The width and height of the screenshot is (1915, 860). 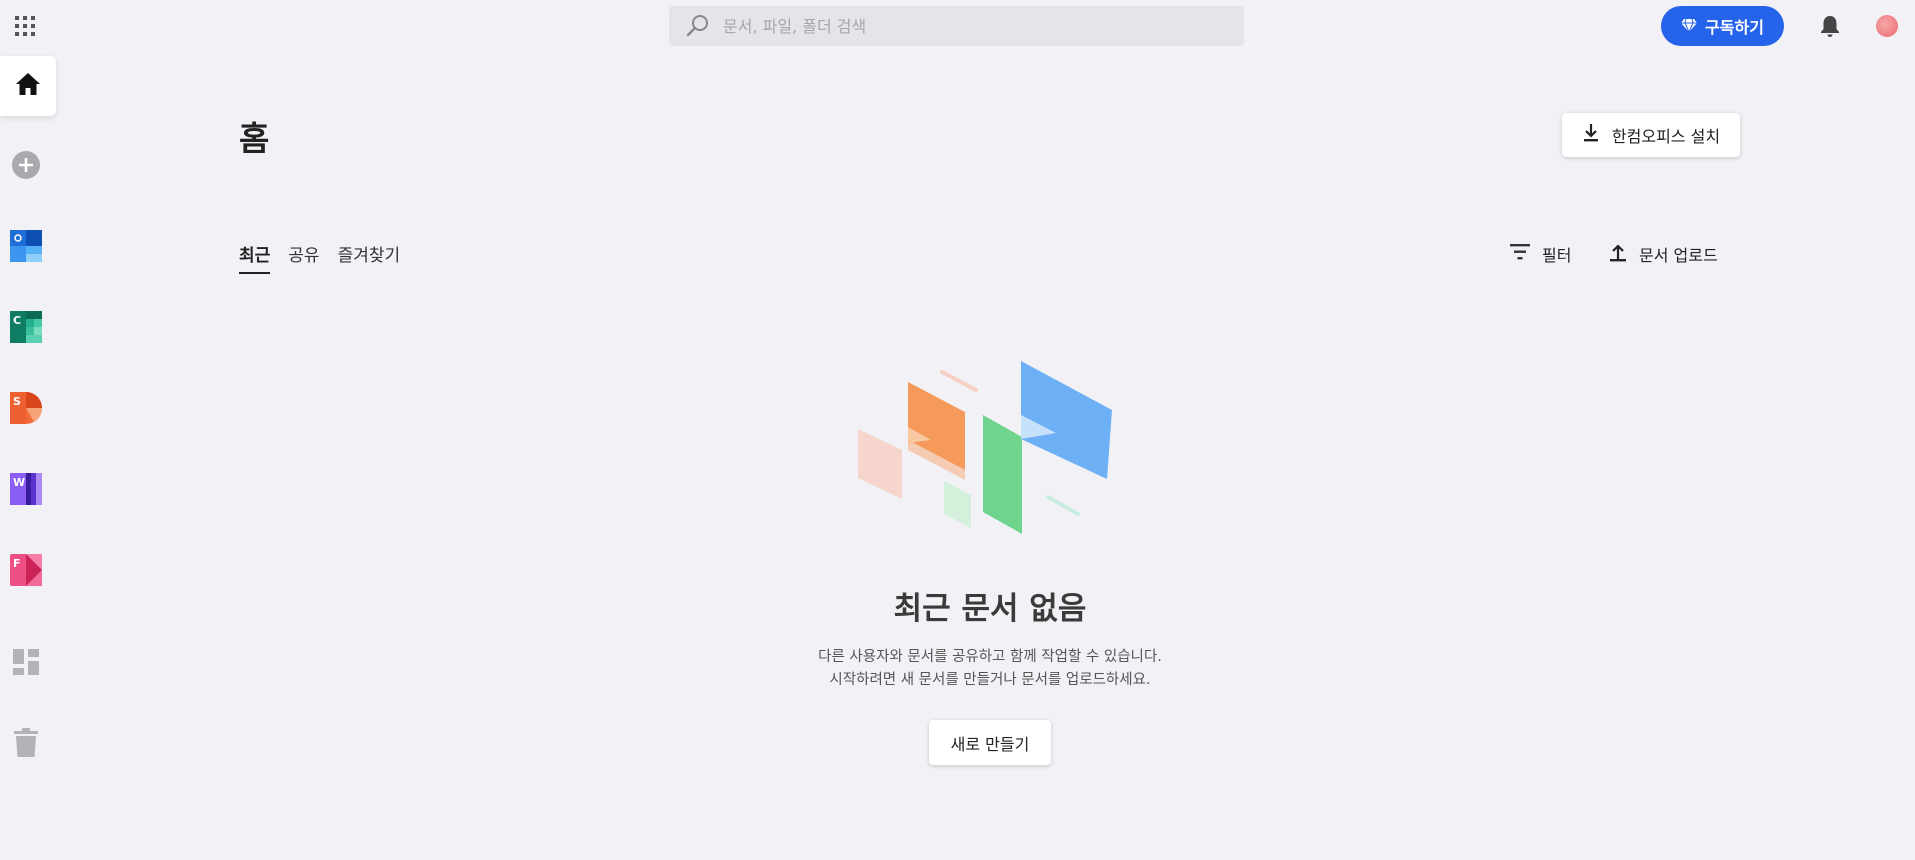 I want to click on subscribe-label: 구독하기, so click(x=1734, y=27).